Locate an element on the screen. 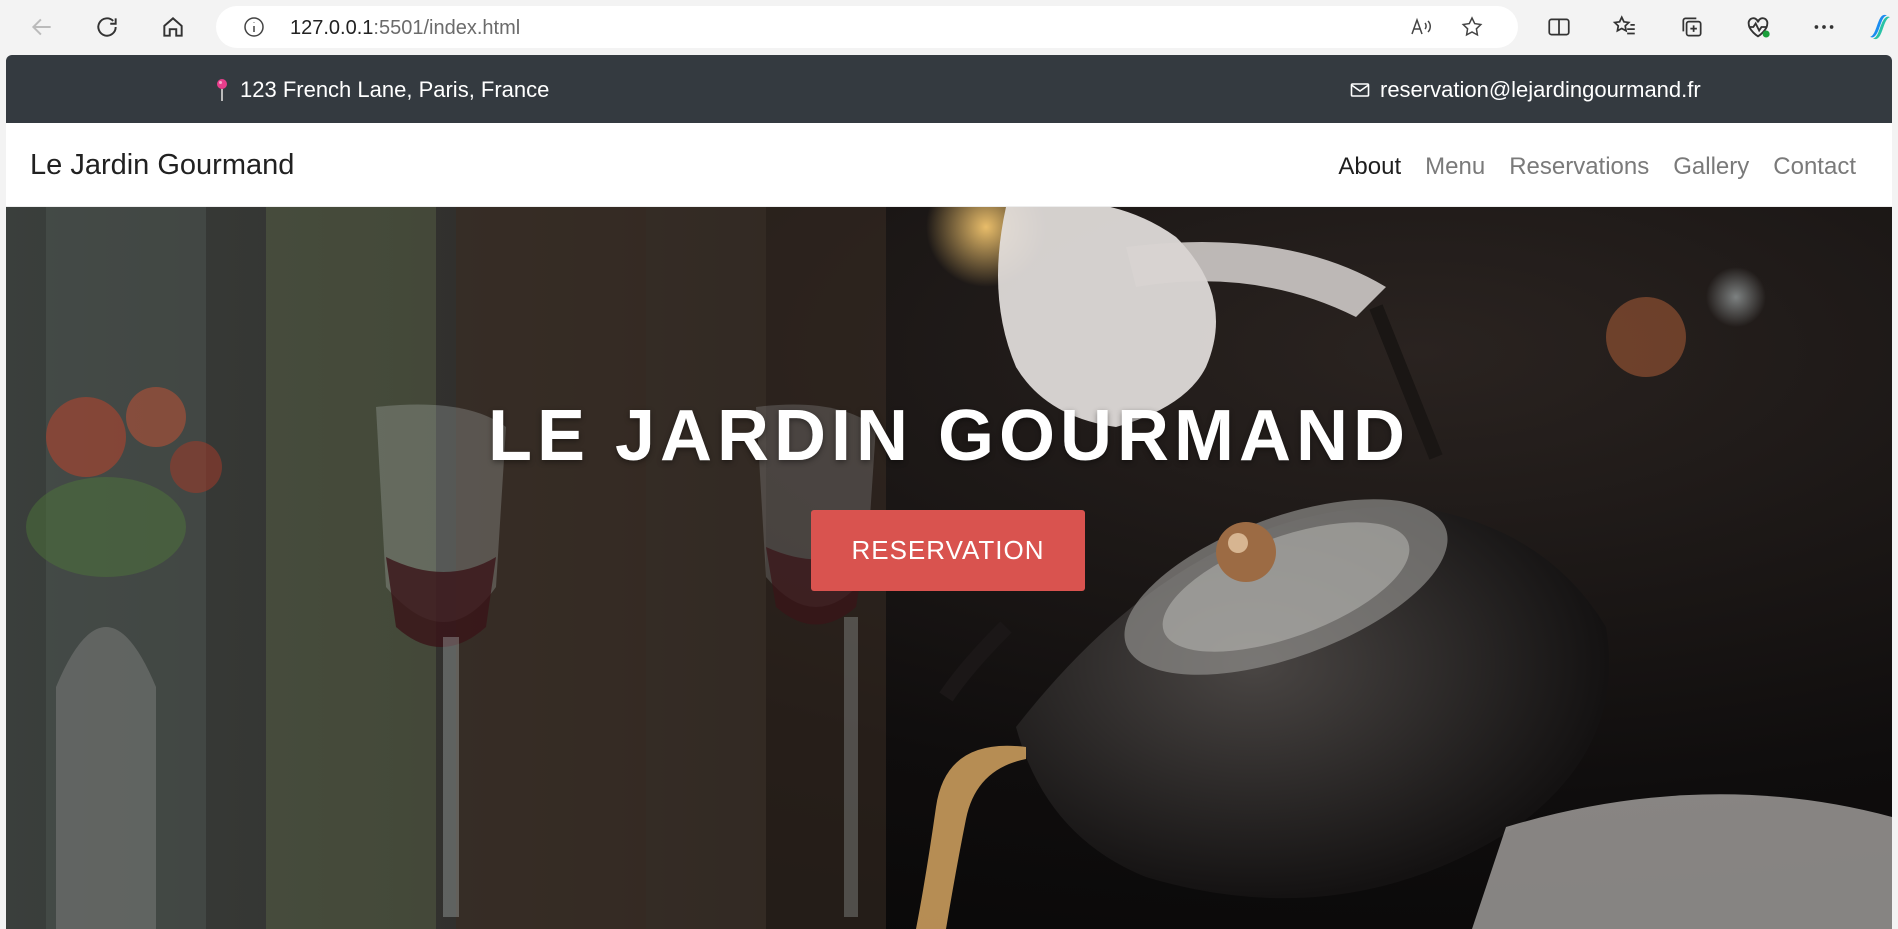  nav-link-menu: Menu is located at coordinates (1455, 167).